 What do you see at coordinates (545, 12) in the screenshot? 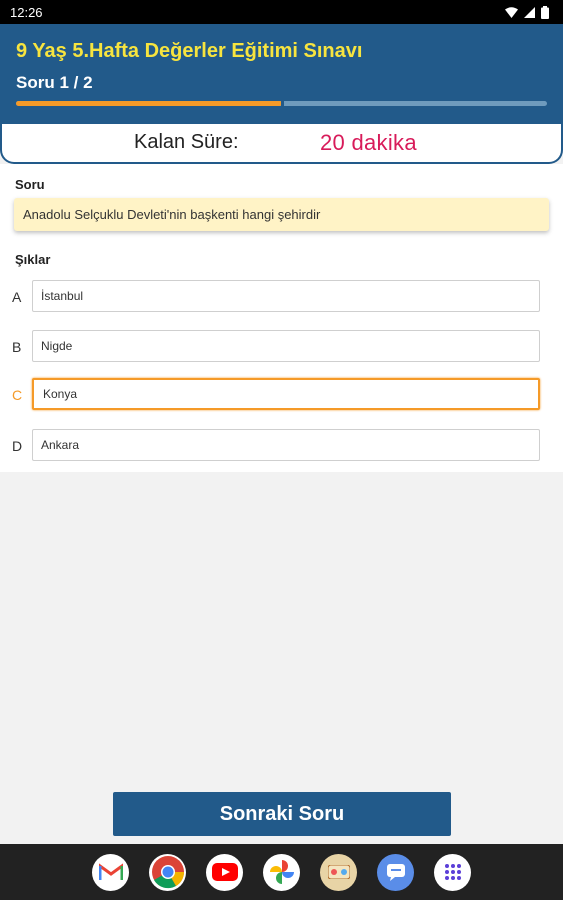
I see `battery-icon` at bounding box center [545, 12].